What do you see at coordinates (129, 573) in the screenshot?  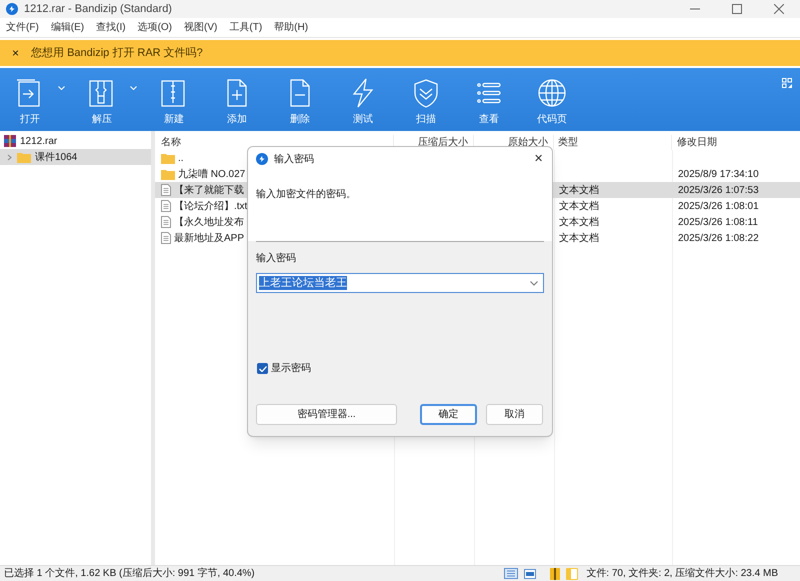 I see `status-text: 已选择 1 个文件, 1.62 KB (压缩后大小: 991 字节, 40.4%)` at bounding box center [129, 573].